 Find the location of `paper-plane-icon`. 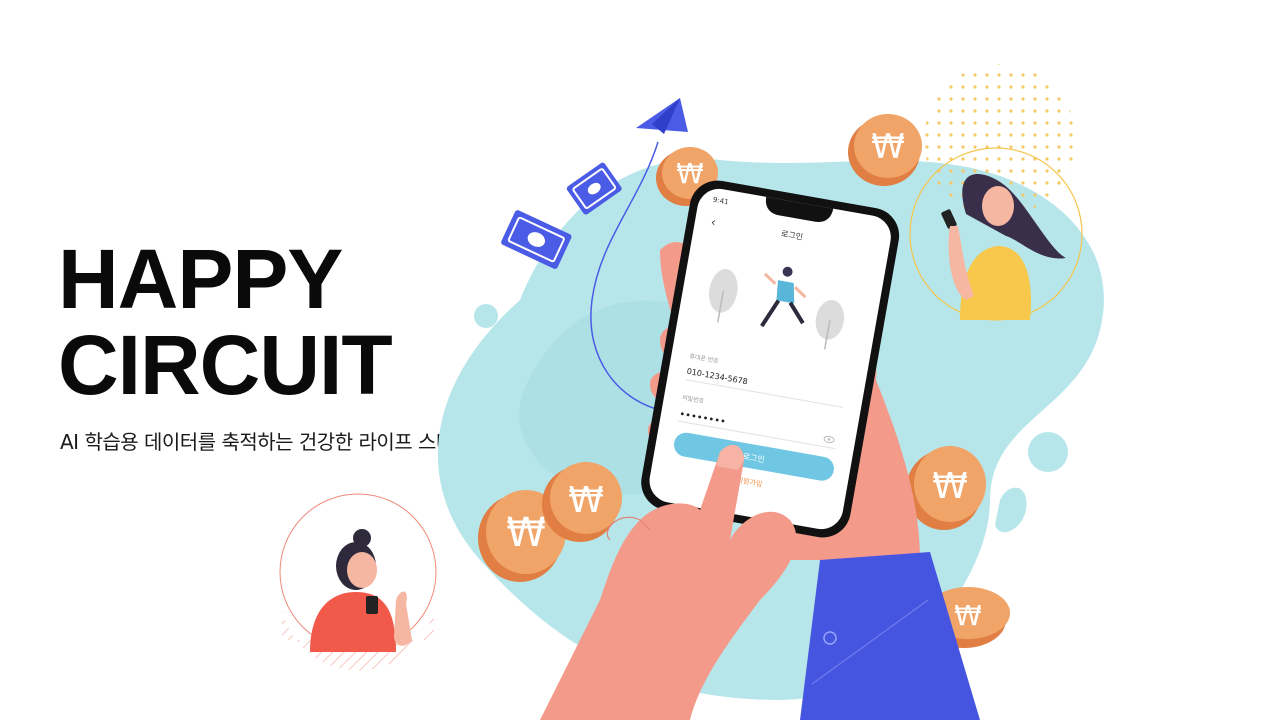

paper-plane-icon is located at coordinates (662, 116).